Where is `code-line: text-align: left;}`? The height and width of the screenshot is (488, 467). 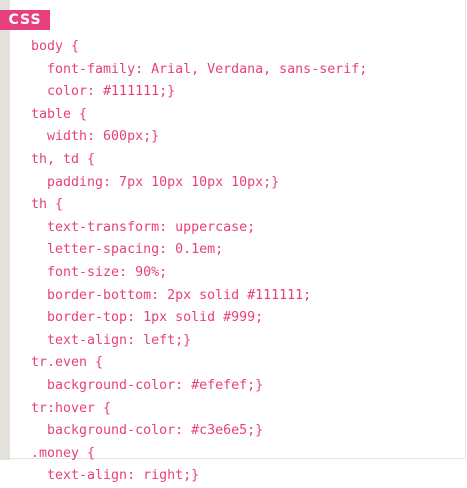
code-line: text-align: left;} is located at coordinates (111, 340).